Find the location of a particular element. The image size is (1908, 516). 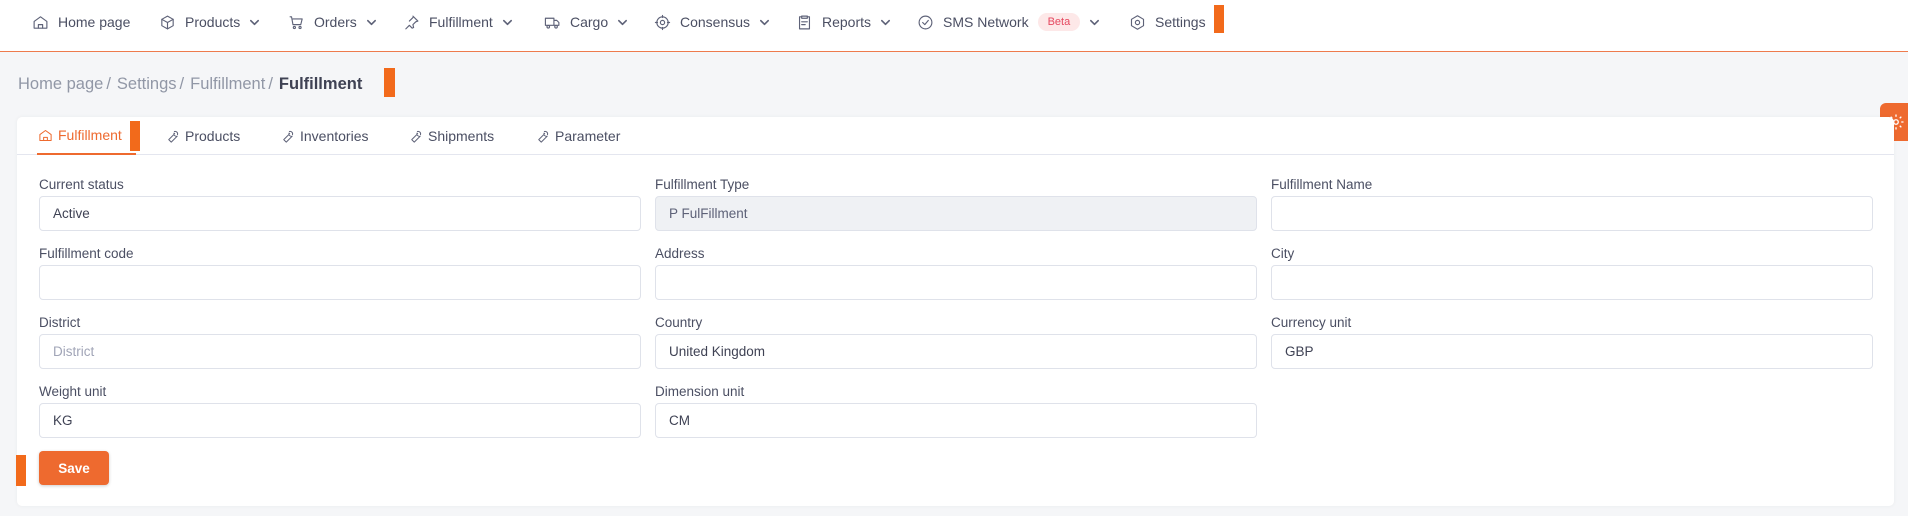

nav-products: Products is located at coordinates (209, 22).